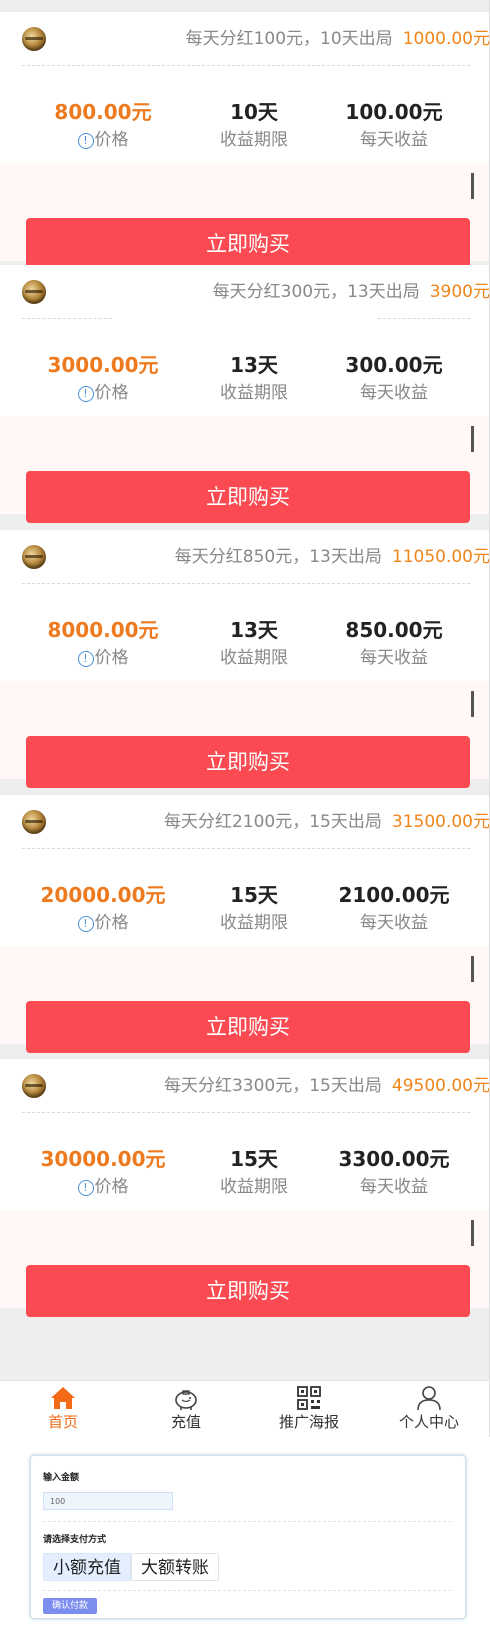  I want to click on payment-panel: 输入金额 请选择支付方式 小额充值 大额转账 确认付款, so click(248, 1537).